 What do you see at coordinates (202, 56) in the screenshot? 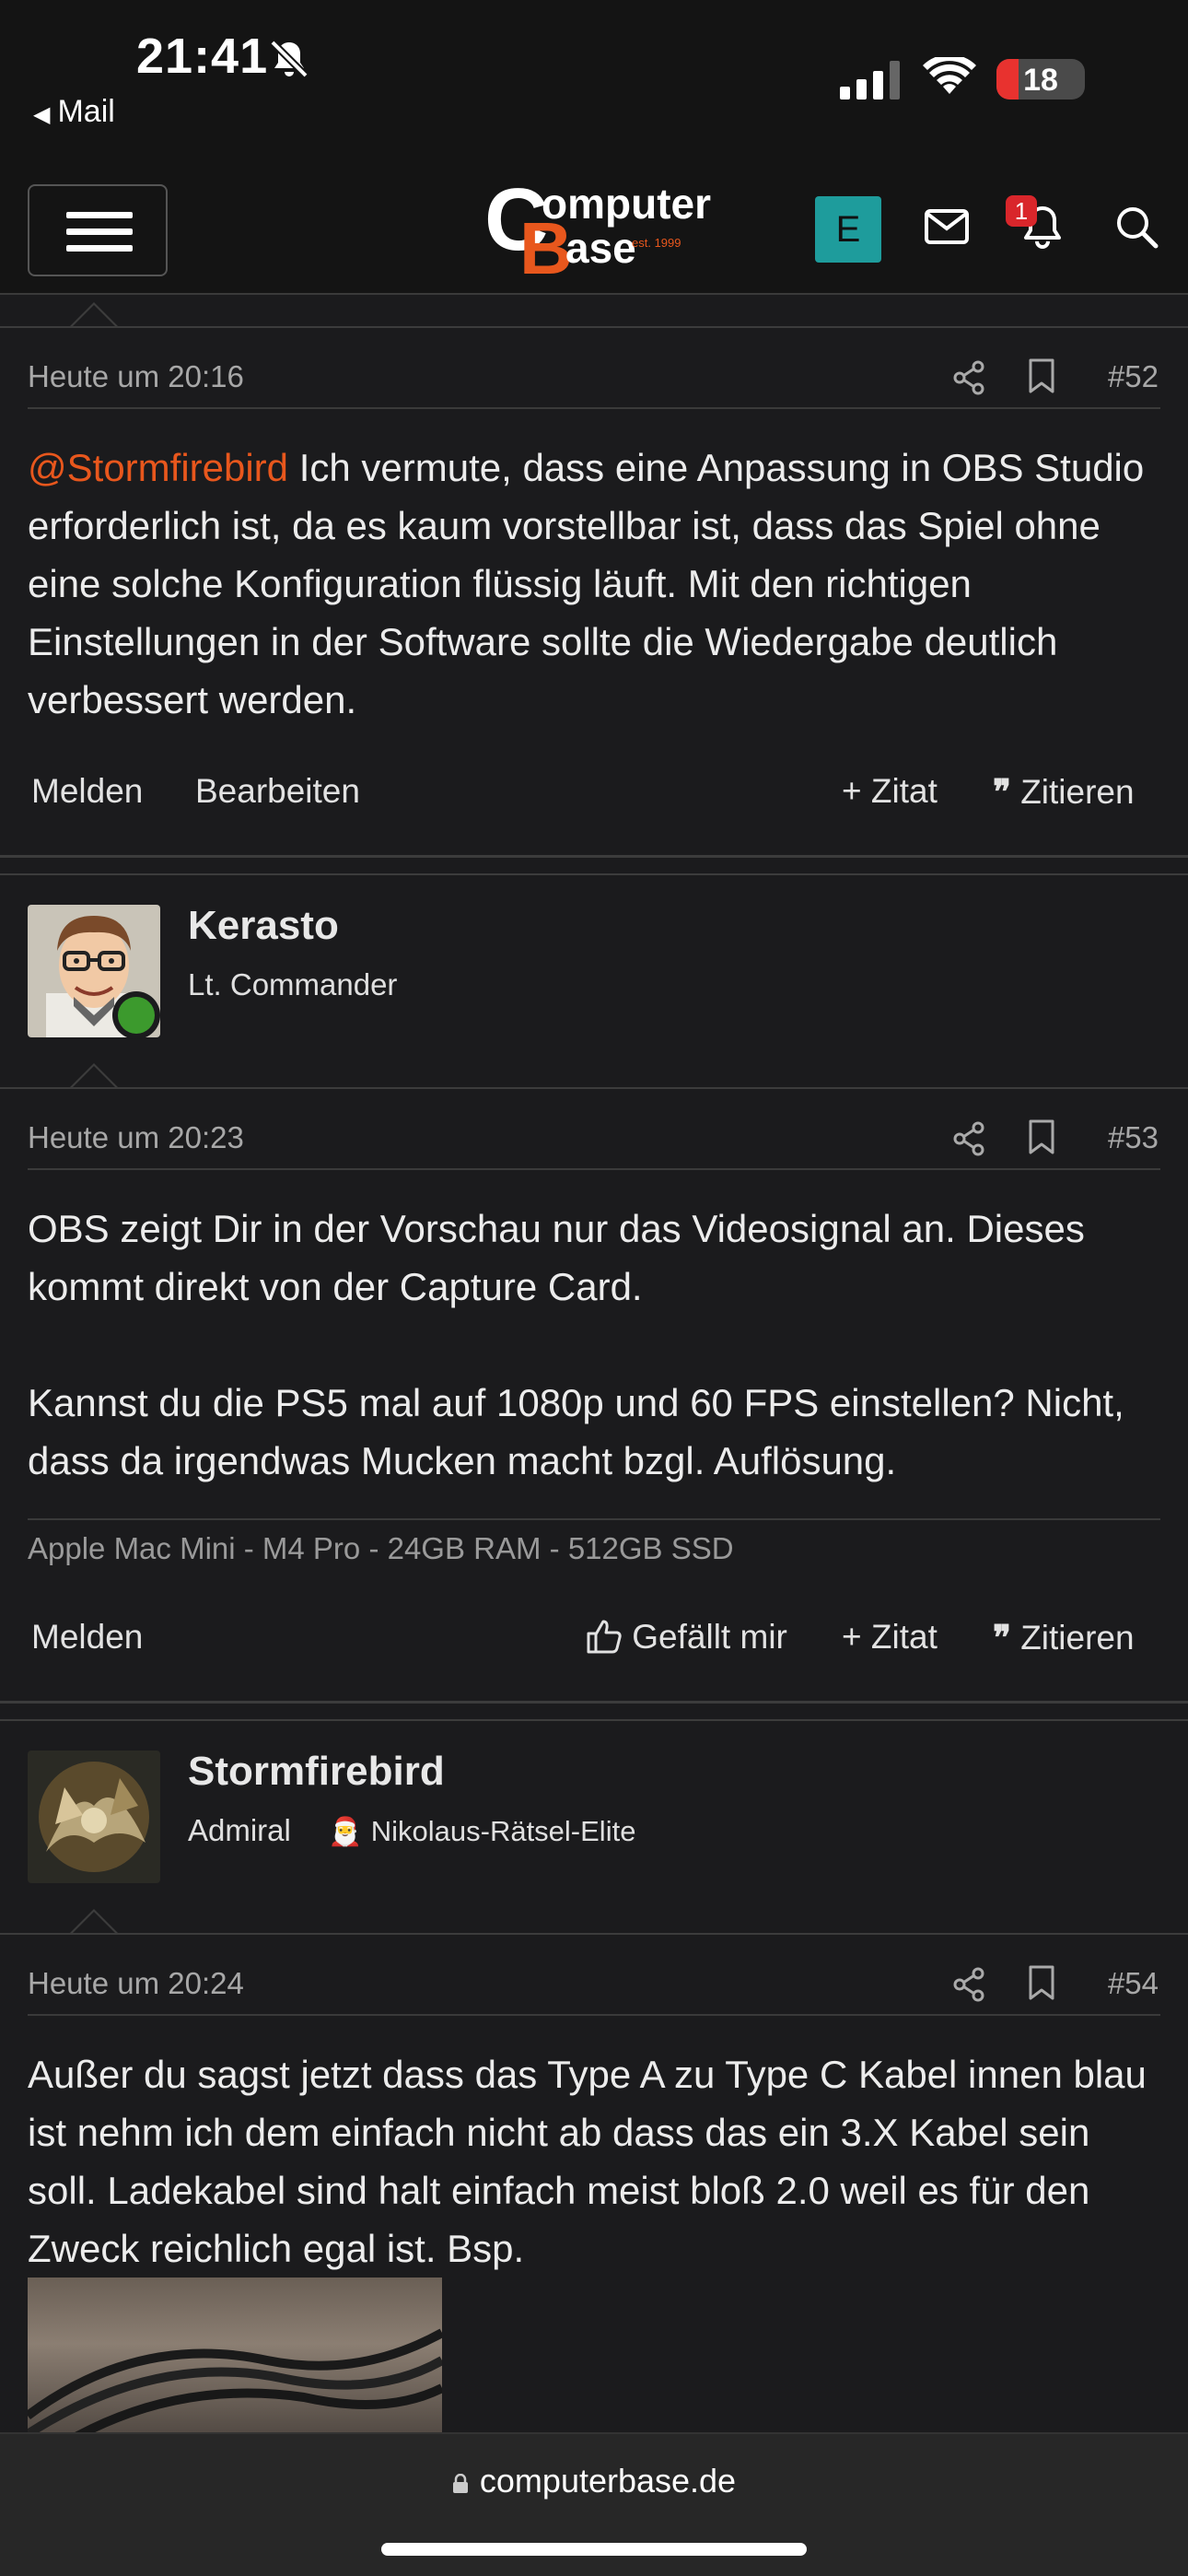
I see `status-time: 21:41` at bounding box center [202, 56].